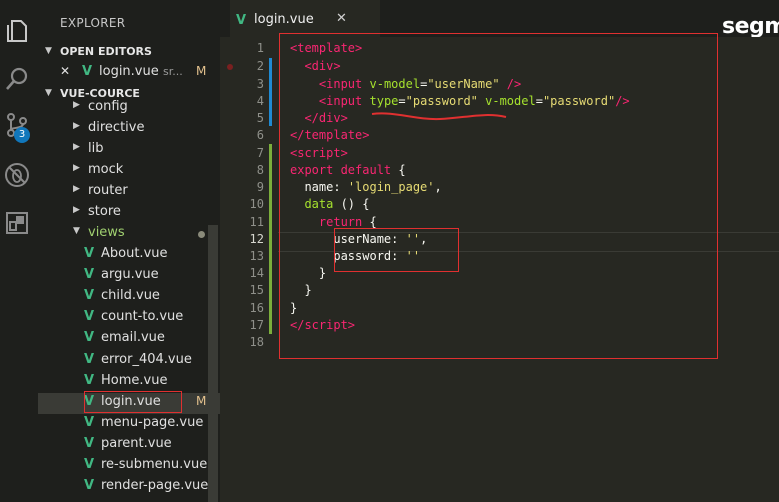  I want to click on line-number: 2, so click(260, 66).